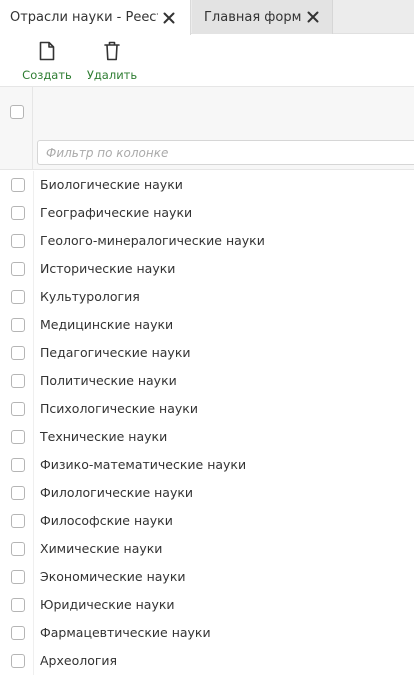  I want to click on table-row: Географические науки, so click(207, 213).